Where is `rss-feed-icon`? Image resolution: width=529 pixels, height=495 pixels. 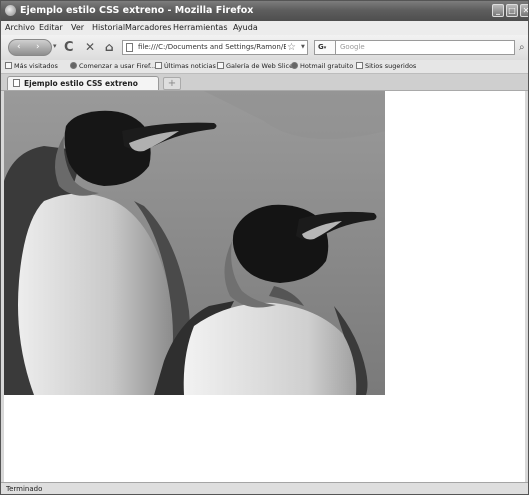 rss-feed-icon is located at coordinates (158, 65).